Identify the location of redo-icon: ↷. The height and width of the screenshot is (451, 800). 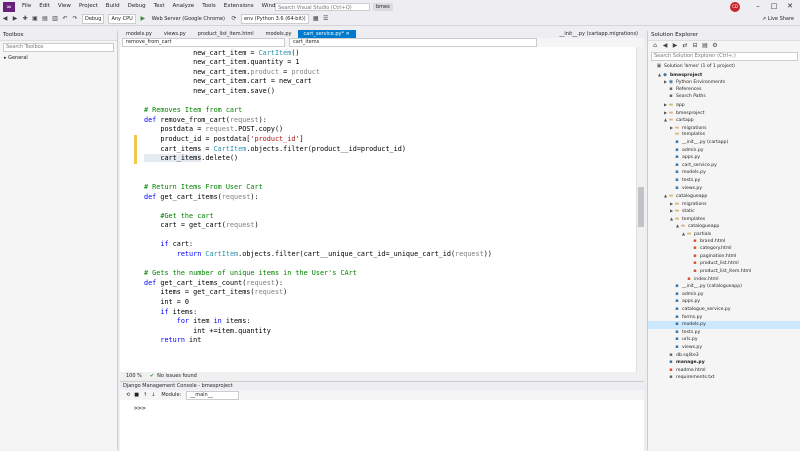
(75, 19).